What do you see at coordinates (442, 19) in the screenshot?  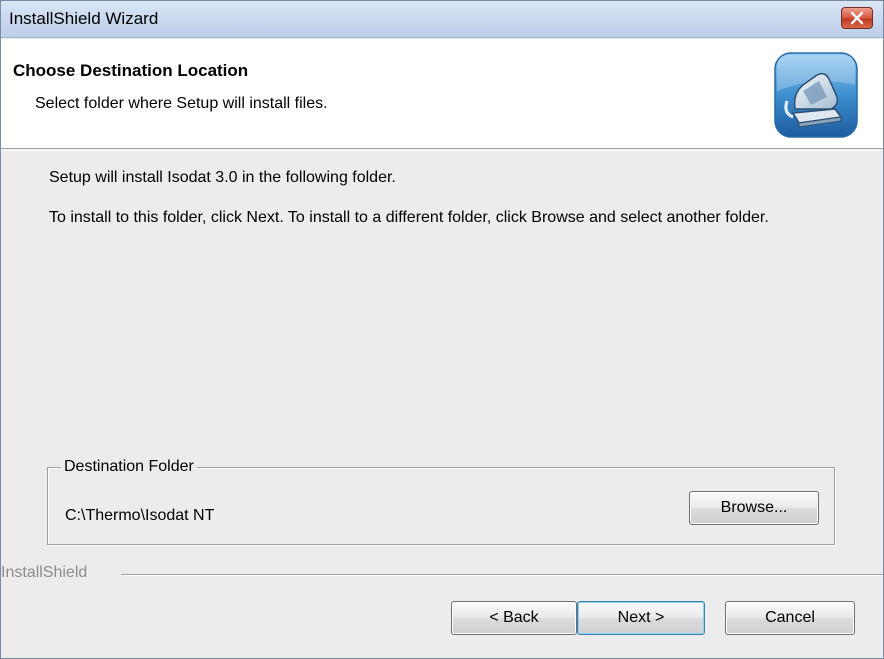 I see `title-bar: InstallShield Wizard` at bounding box center [442, 19].